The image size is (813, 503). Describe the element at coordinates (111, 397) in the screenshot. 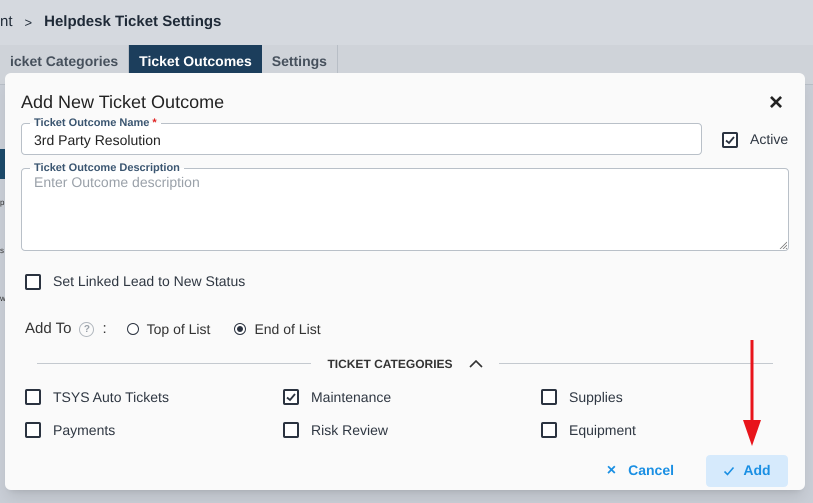

I see `category-label: TSYS Auto Tickets` at that location.